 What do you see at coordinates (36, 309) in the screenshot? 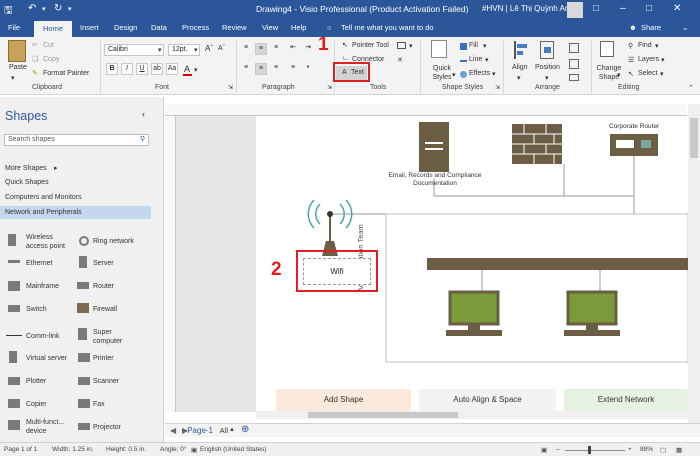
I see `shape-switch: Switch` at bounding box center [36, 309].